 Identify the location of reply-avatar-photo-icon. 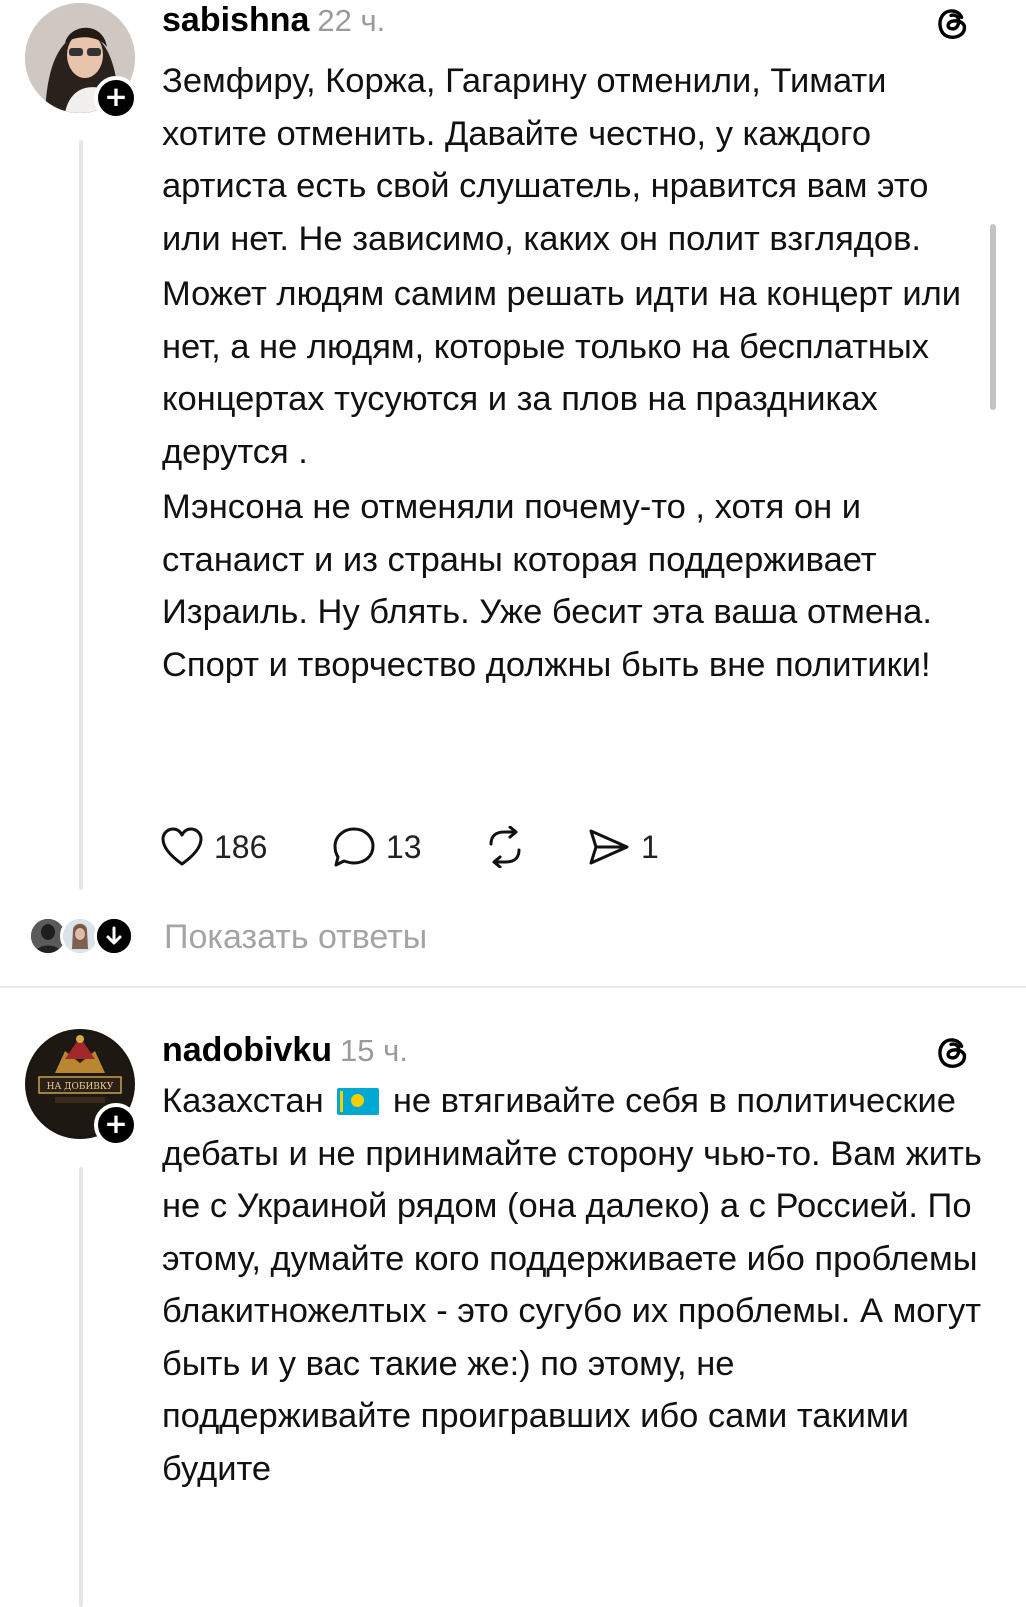
(80, 936).